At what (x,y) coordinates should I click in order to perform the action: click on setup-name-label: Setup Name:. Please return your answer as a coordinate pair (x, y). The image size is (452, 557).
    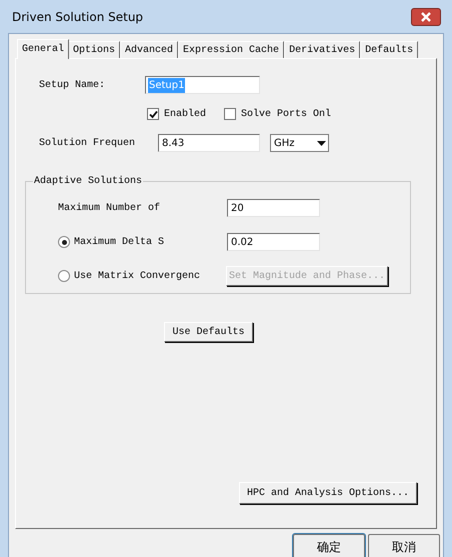
    Looking at the image, I should click on (72, 85).